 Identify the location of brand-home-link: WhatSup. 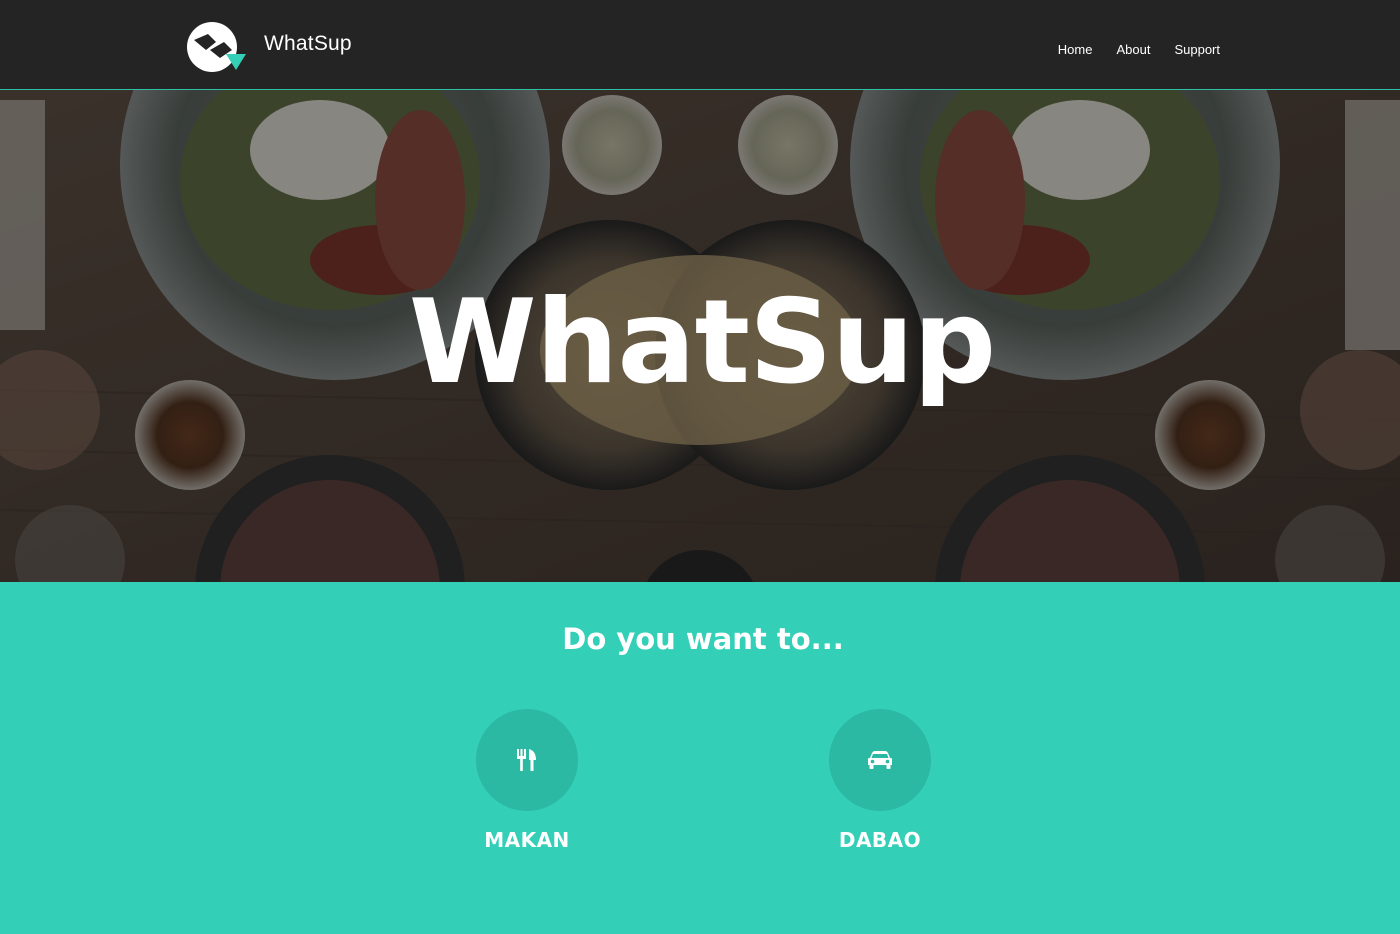
(269, 47).